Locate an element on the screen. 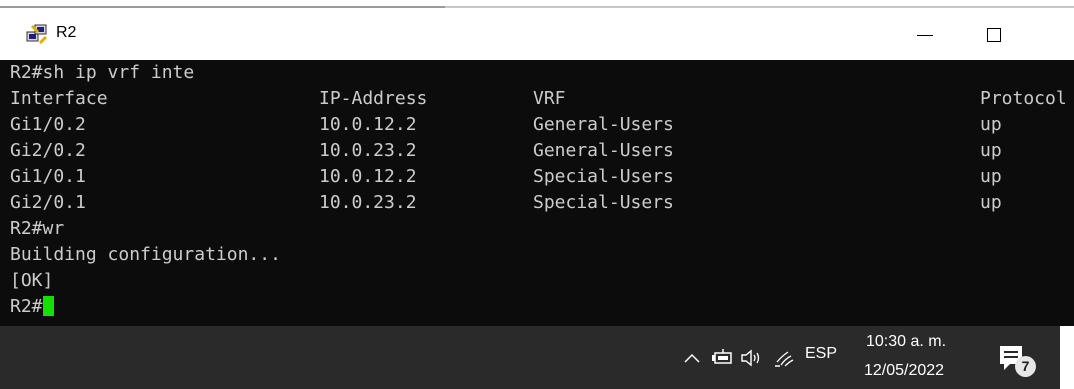 This screenshot has height=389, width=1074. terminal-output-line: [OK] is located at coordinates (32, 280).